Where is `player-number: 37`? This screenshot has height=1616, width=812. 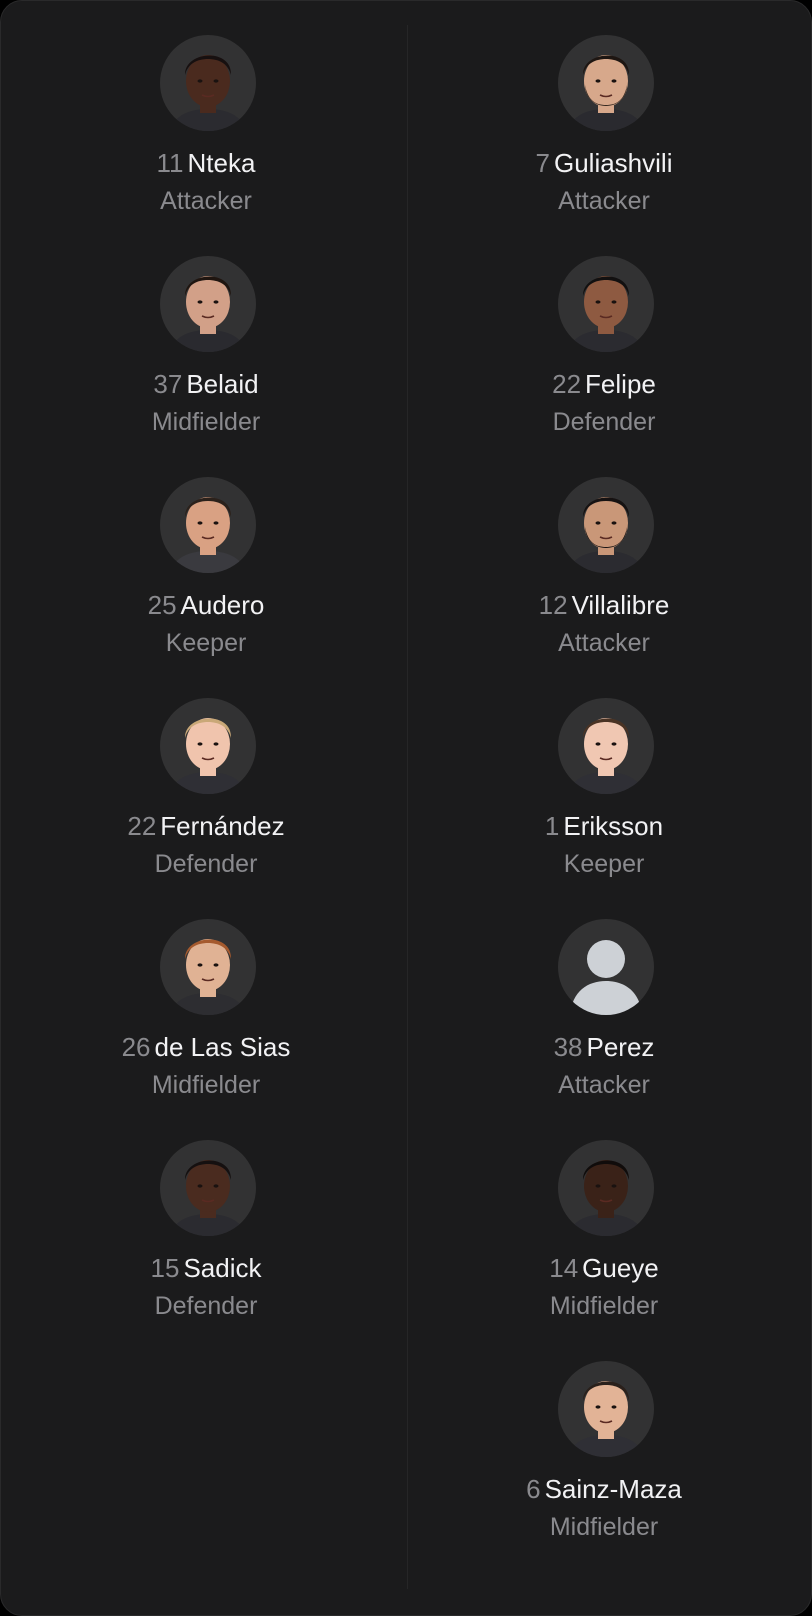 player-number: 37 is located at coordinates (168, 384).